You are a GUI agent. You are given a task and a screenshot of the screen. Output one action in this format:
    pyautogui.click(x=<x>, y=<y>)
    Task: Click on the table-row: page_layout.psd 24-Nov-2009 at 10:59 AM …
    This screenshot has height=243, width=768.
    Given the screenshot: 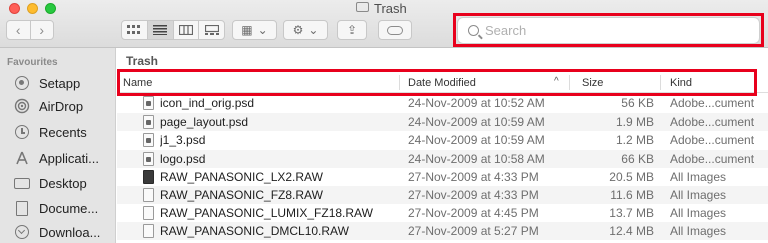 What is the action you would take?
    pyautogui.click(x=442, y=122)
    